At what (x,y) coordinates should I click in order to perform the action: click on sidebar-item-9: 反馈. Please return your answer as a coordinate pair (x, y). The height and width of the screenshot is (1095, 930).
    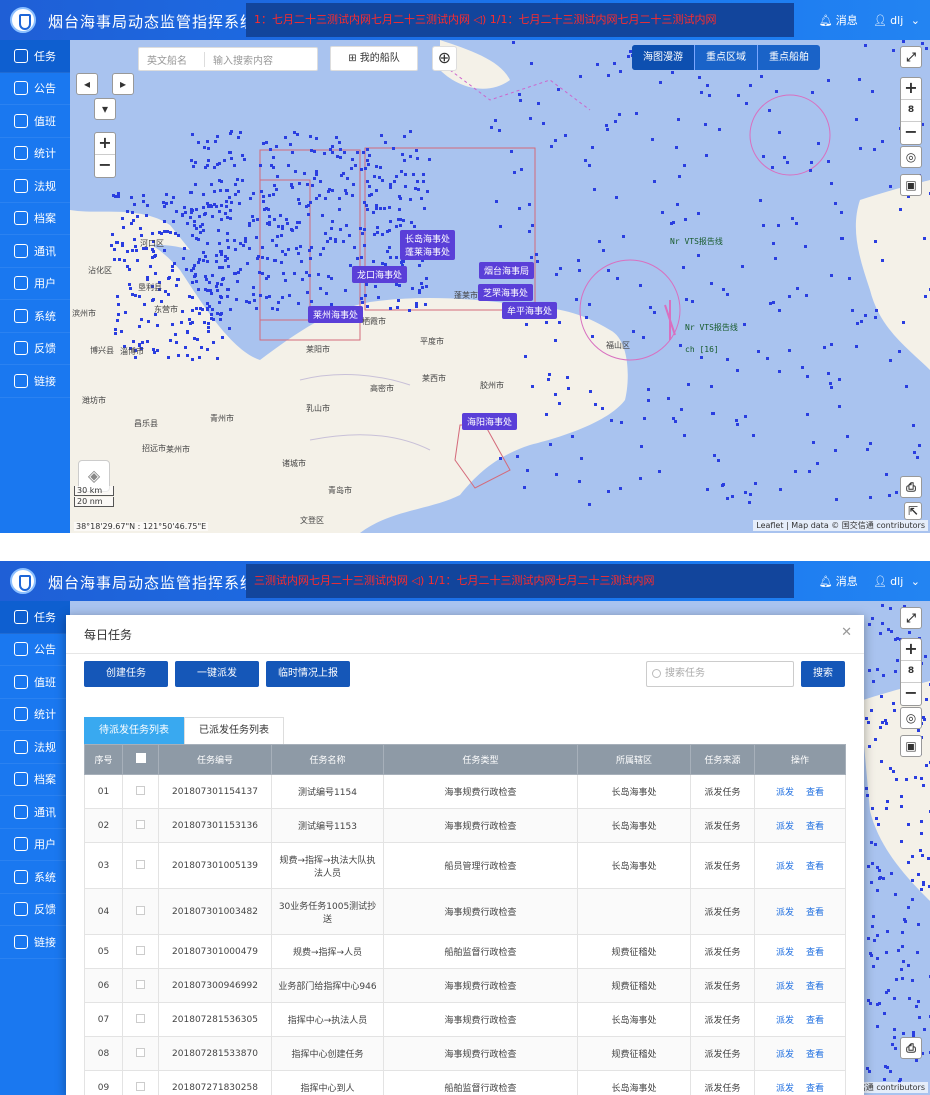
    Looking at the image, I should click on (35, 910).